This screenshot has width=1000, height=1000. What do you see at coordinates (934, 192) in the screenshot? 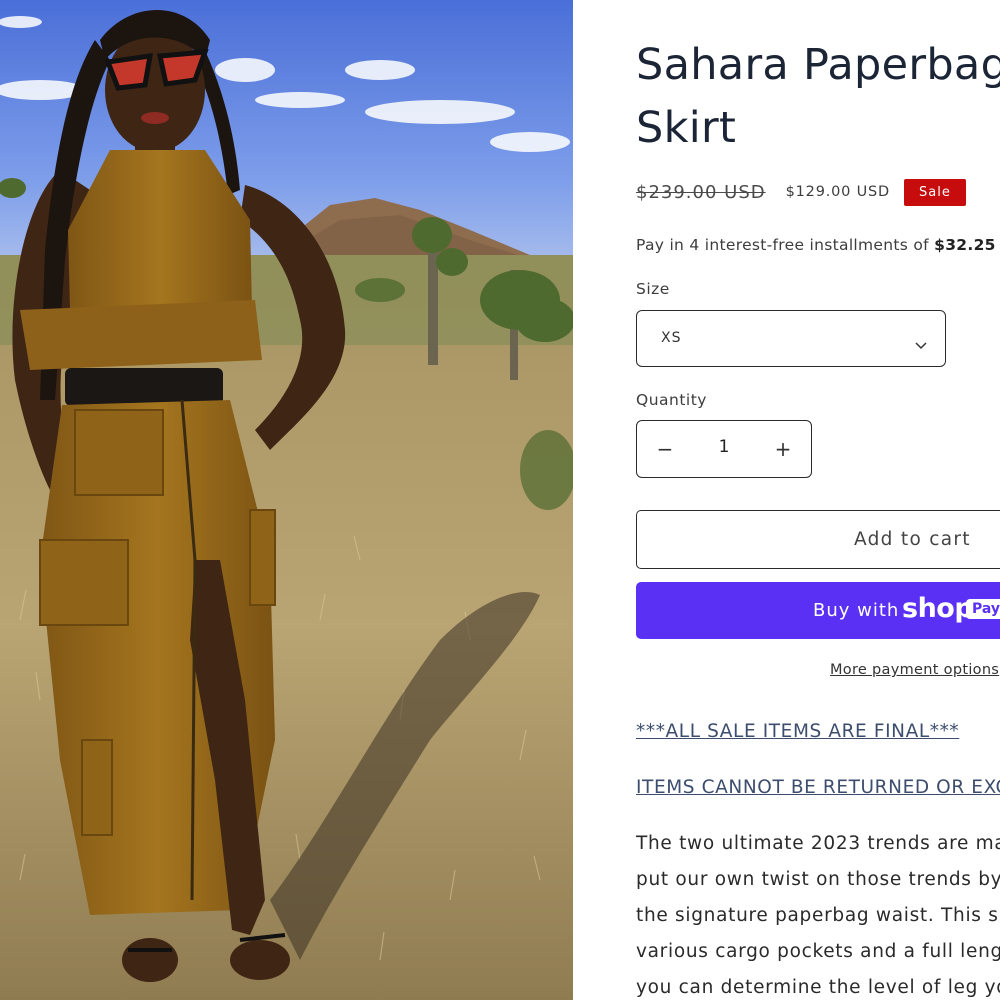
I see `sale-badge: Sale` at bounding box center [934, 192].